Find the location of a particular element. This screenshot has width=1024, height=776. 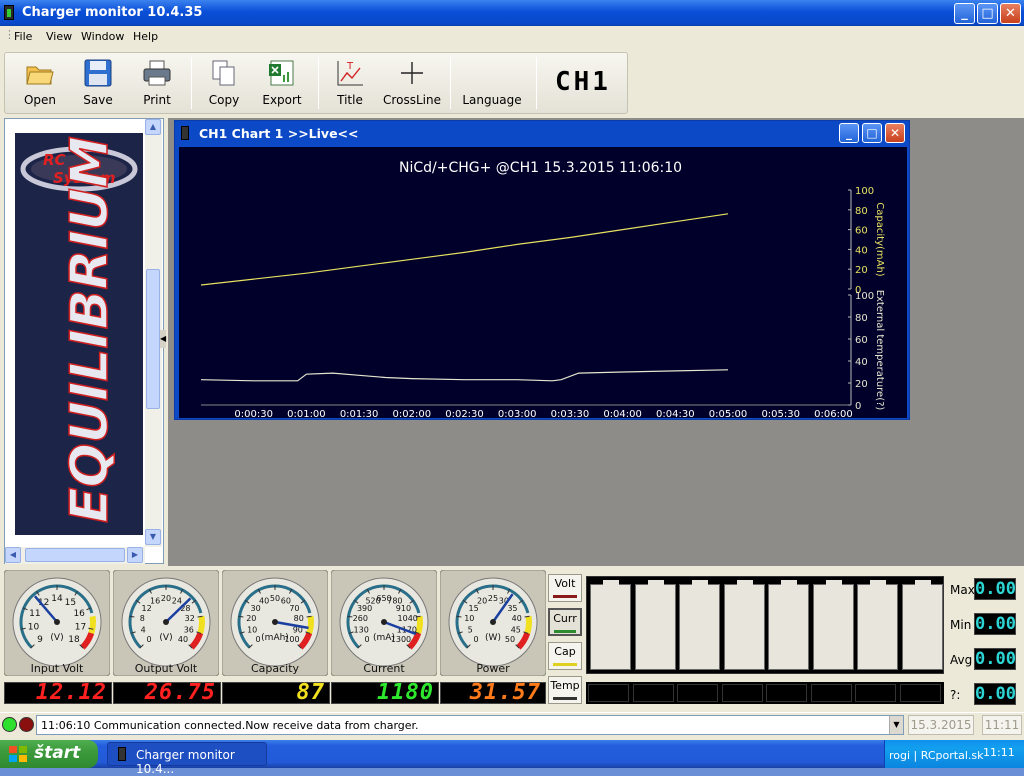

gauge-tick-label: 9 is located at coordinates (40, 640).